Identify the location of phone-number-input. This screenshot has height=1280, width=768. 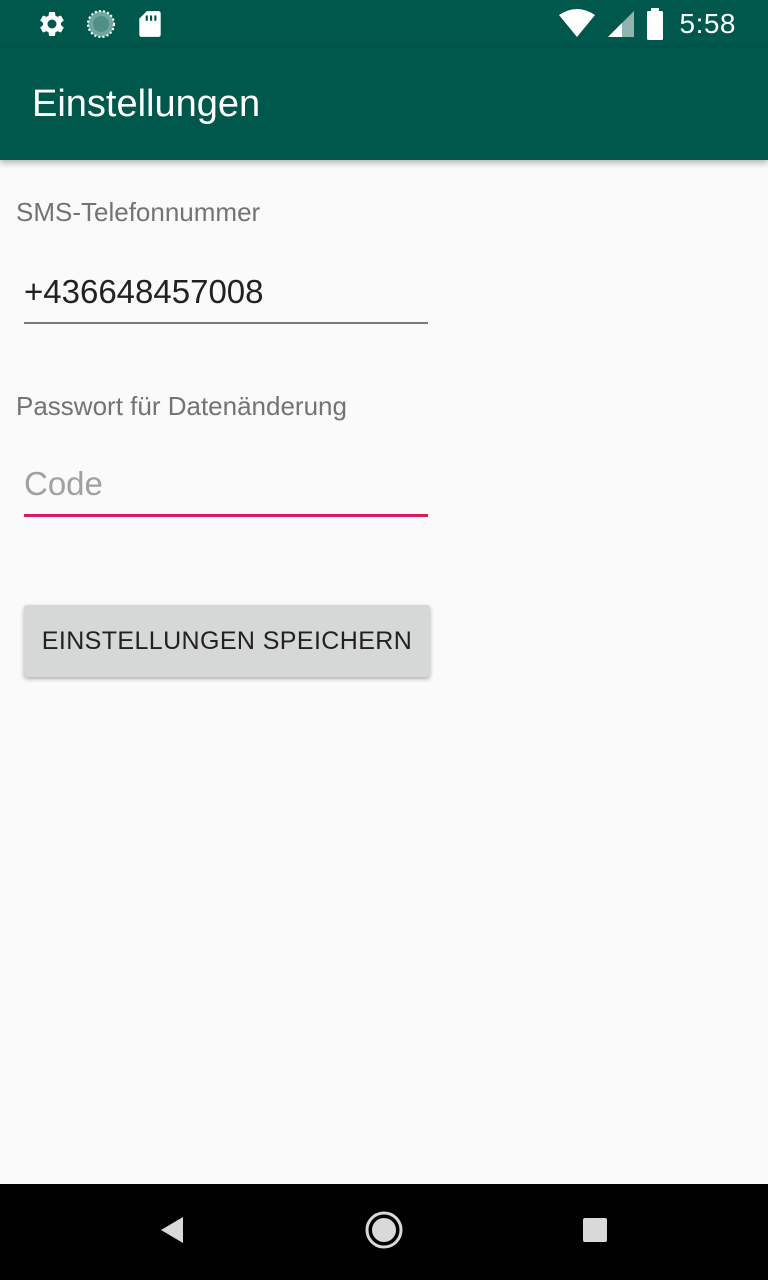
(226, 293).